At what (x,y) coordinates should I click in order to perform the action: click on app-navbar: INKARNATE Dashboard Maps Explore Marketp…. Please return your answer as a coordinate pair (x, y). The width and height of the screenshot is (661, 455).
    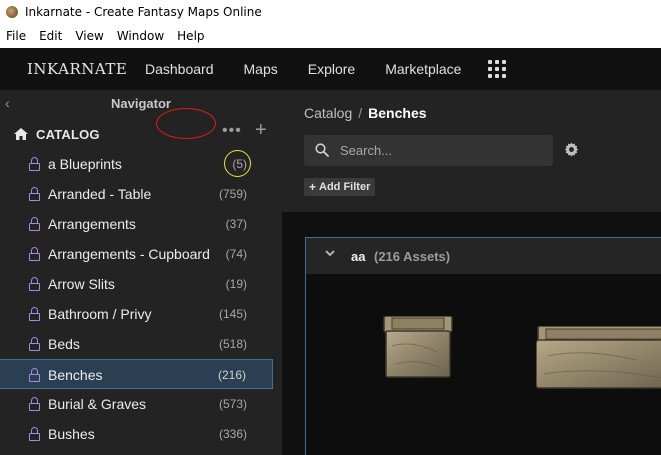
    Looking at the image, I should click on (330, 69).